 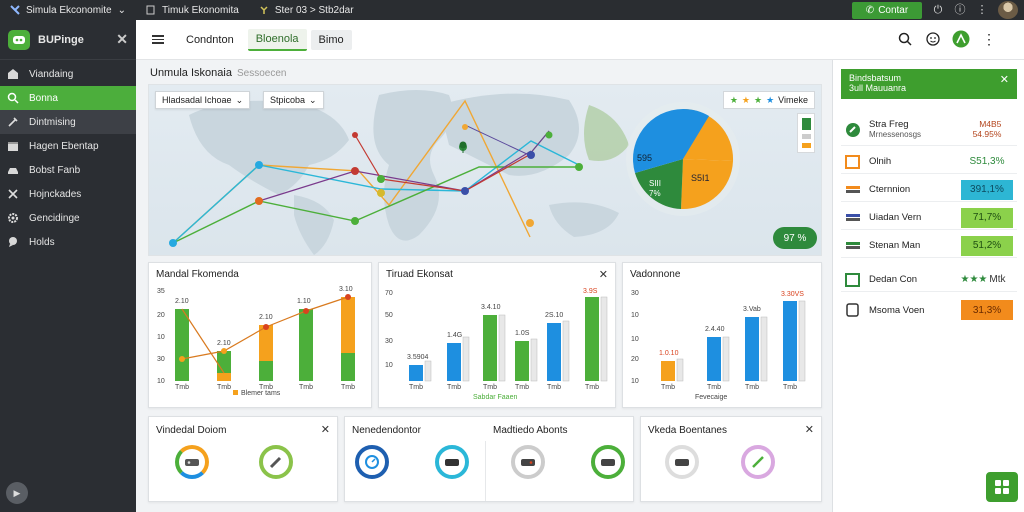 What do you see at coordinates (192, 10) in the screenshot?
I see `window-tab-2: Timuk Ekonomita` at bounding box center [192, 10].